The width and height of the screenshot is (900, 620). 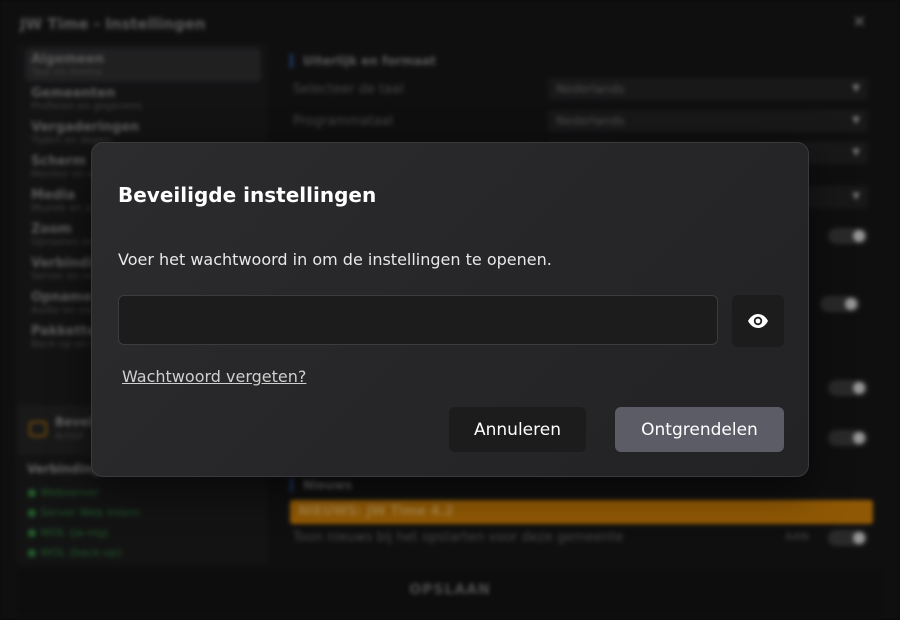 What do you see at coordinates (517, 429) in the screenshot?
I see `cancel-button: Annuleren` at bounding box center [517, 429].